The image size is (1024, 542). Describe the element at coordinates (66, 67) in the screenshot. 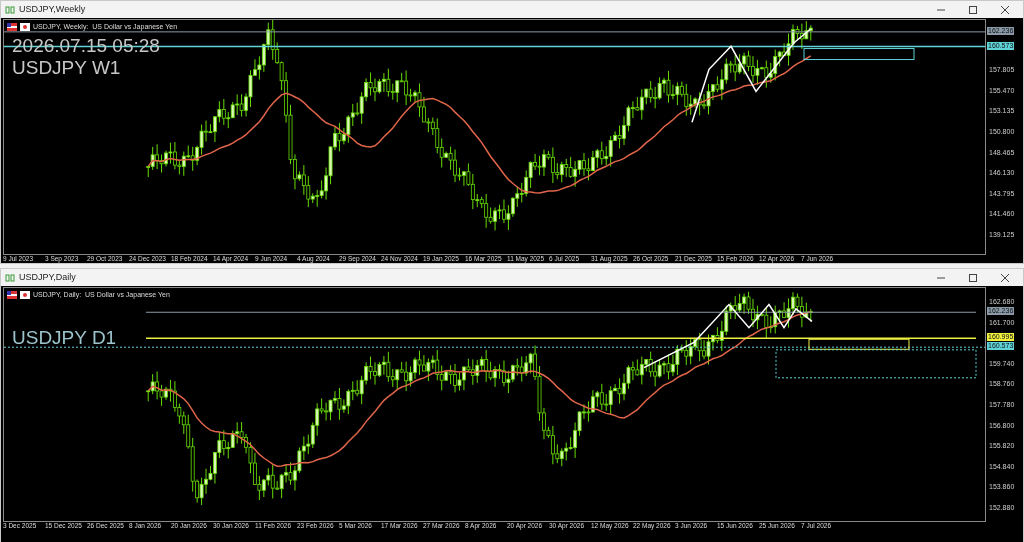

I see `chart-label: USDJPY W1` at that location.